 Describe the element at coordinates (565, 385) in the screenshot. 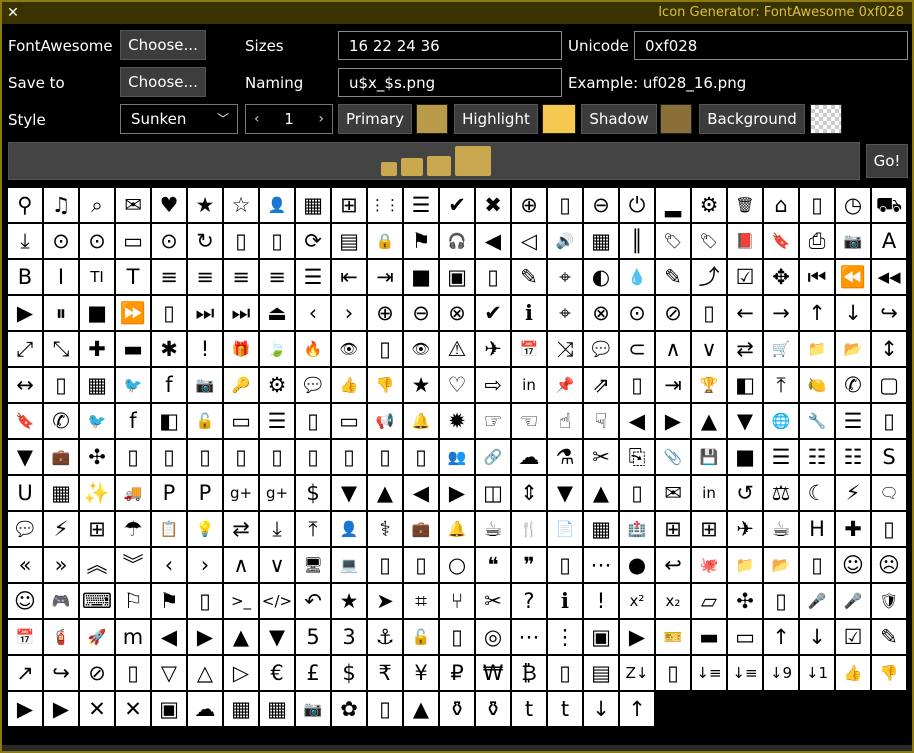

I see `icon-cell: 📌` at that location.